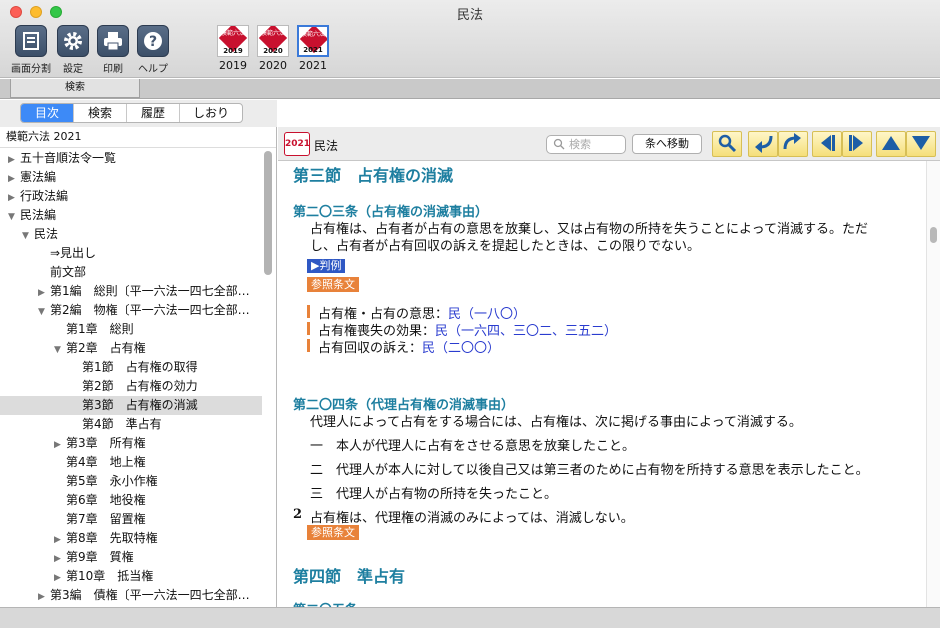  What do you see at coordinates (100, 557) in the screenshot?
I see `toc-item-label: 第9章 質権` at bounding box center [100, 557].